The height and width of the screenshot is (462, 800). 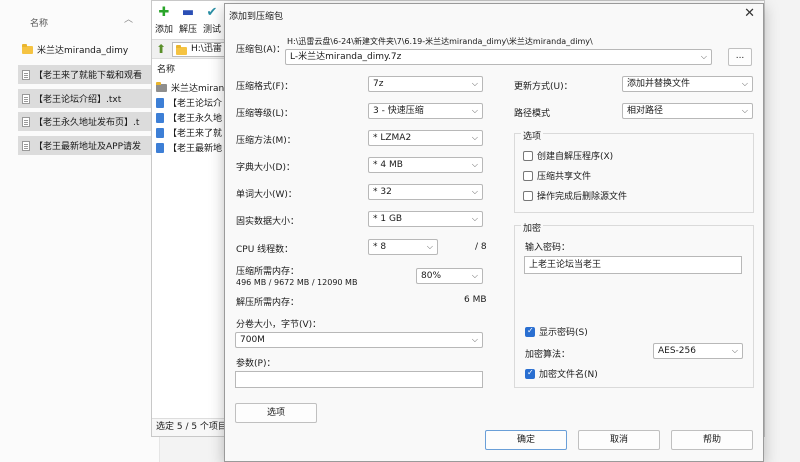 I want to click on list-item: 【老王来了就能下载和观看, so click(x=89, y=74).